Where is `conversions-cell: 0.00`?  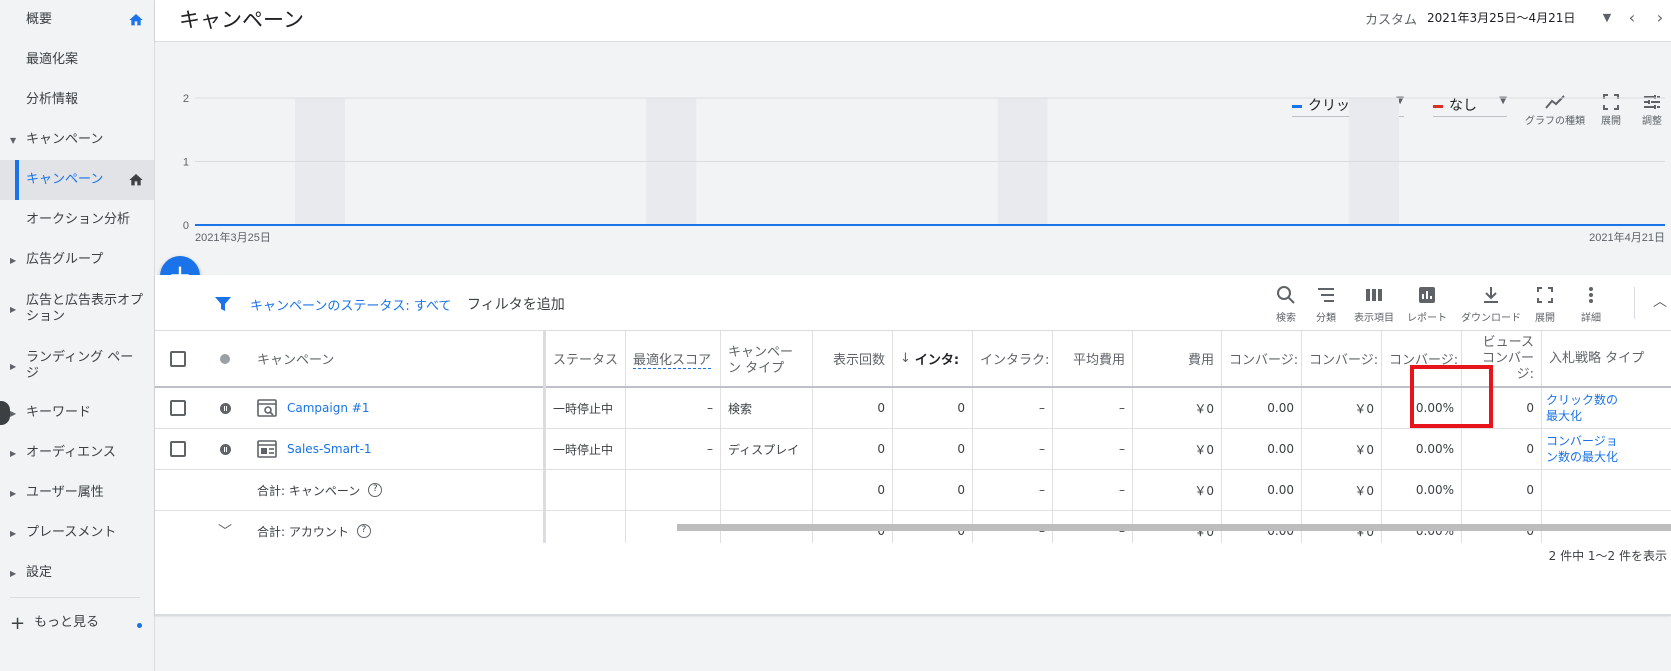 conversions-cell: 0.00 is located at coordinates (1262, 490).